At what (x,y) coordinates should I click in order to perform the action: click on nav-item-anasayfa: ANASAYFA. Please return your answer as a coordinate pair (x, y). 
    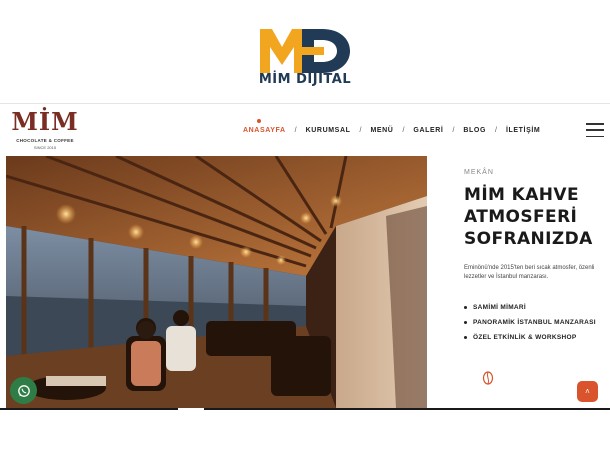
    Looking at the image, I should click on (264, 126).